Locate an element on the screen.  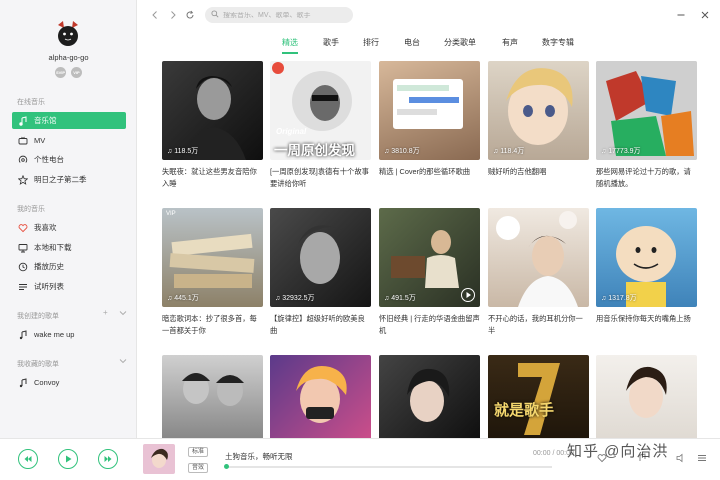
tab-singers: 歌手 is located at coordinates (331, 42).